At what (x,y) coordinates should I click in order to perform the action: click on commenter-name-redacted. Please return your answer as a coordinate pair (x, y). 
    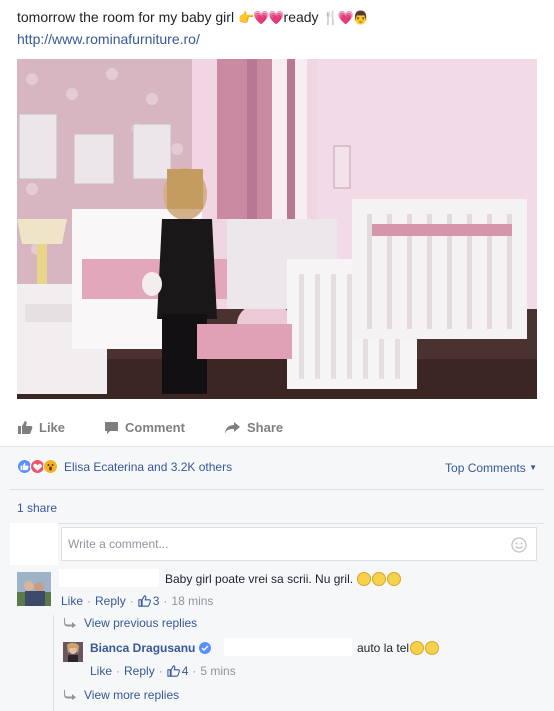
    Looking at the image, I should click on (109, 578).